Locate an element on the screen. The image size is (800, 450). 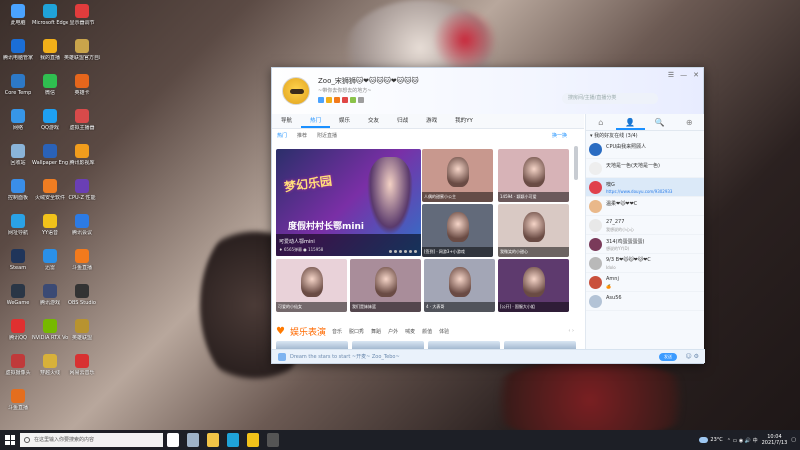
send-button: 发送 is located at coordinates (668, 357).